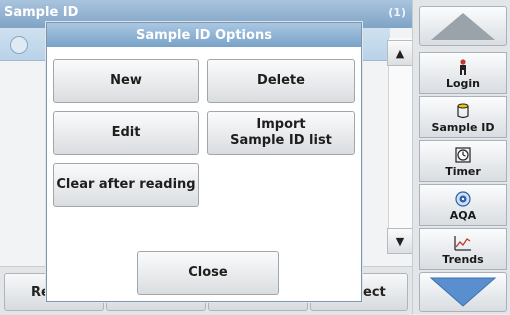 The height and width of the screenshot is (315, 510). What do you see at coordinates (281, 81) in the screenshot?
I see `delete-button: Delete` at bounding box center [281, 81].